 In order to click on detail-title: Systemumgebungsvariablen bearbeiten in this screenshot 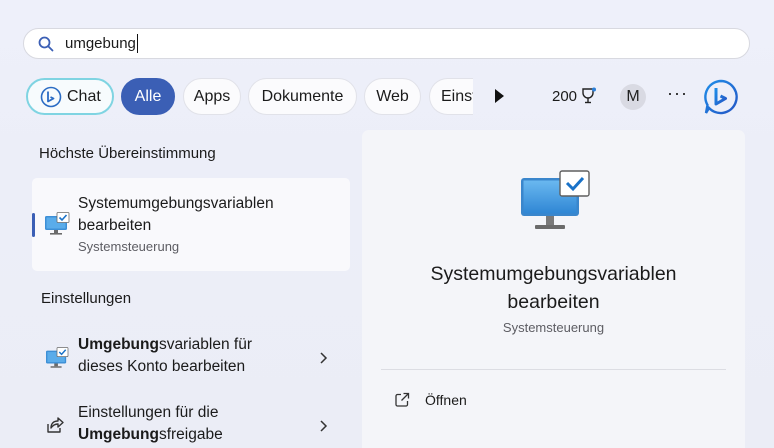, I will do `click(553, 288)`.